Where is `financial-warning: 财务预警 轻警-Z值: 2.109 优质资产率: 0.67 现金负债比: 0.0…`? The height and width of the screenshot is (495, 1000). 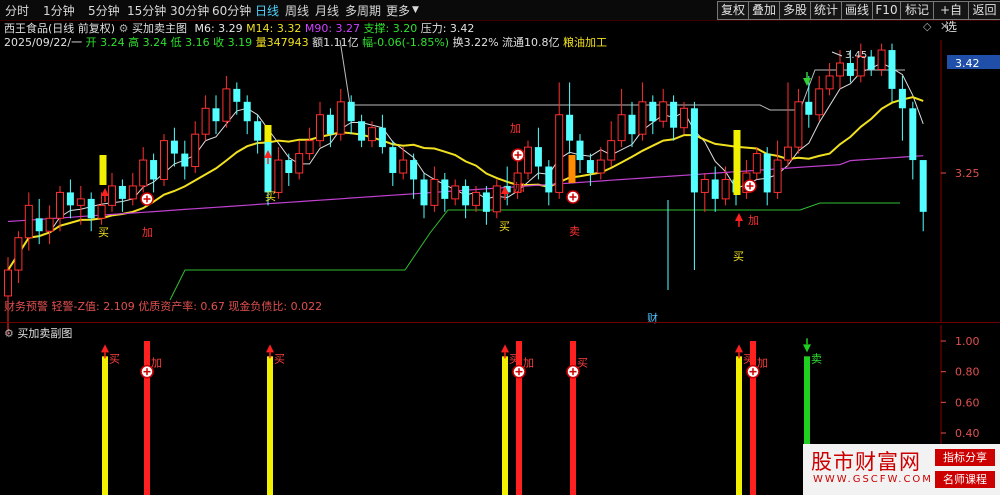 financial-warning: 财务预警 轻警-Z值: 2.109 优质资产率: 0.67 现金负债比: 0.0… is located at coordinates (163, 306).